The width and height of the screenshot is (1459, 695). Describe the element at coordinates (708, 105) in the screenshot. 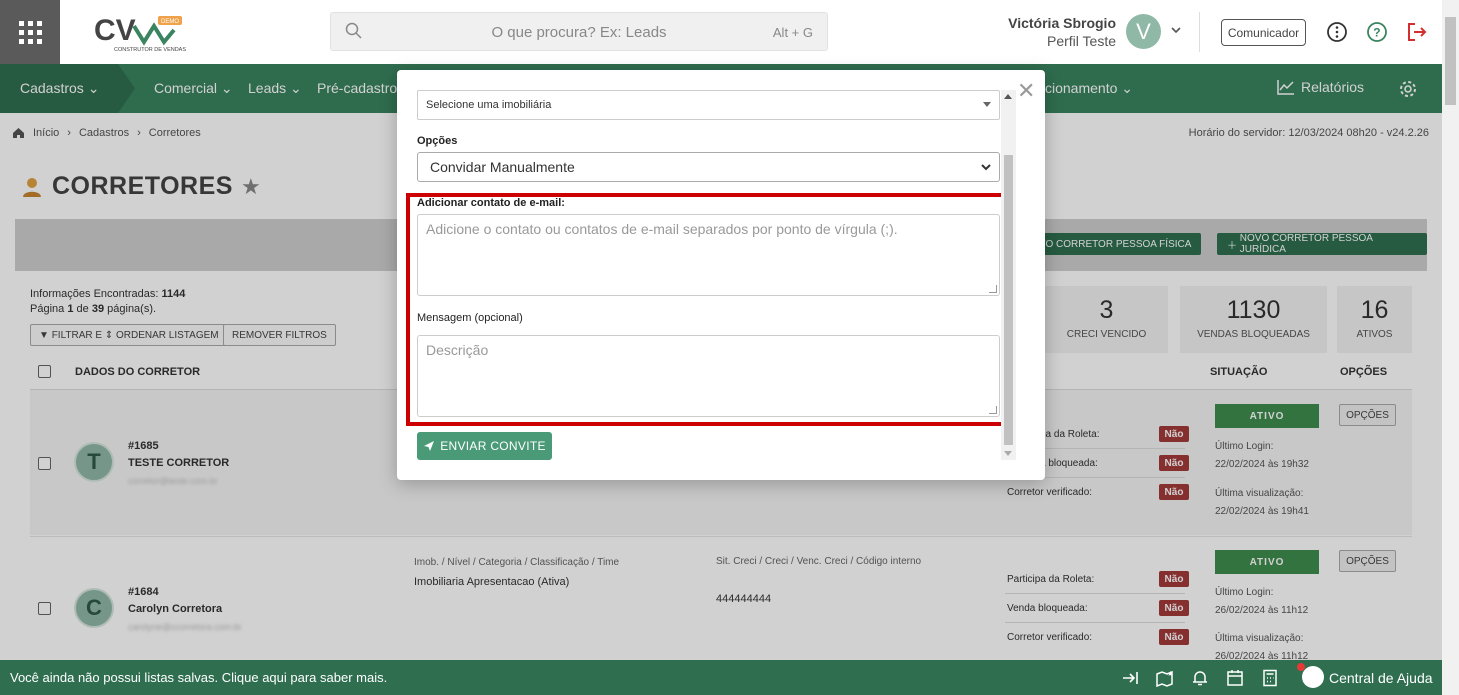

I see `imobiliaria-select: Selecione uma imobiliária` at that location.